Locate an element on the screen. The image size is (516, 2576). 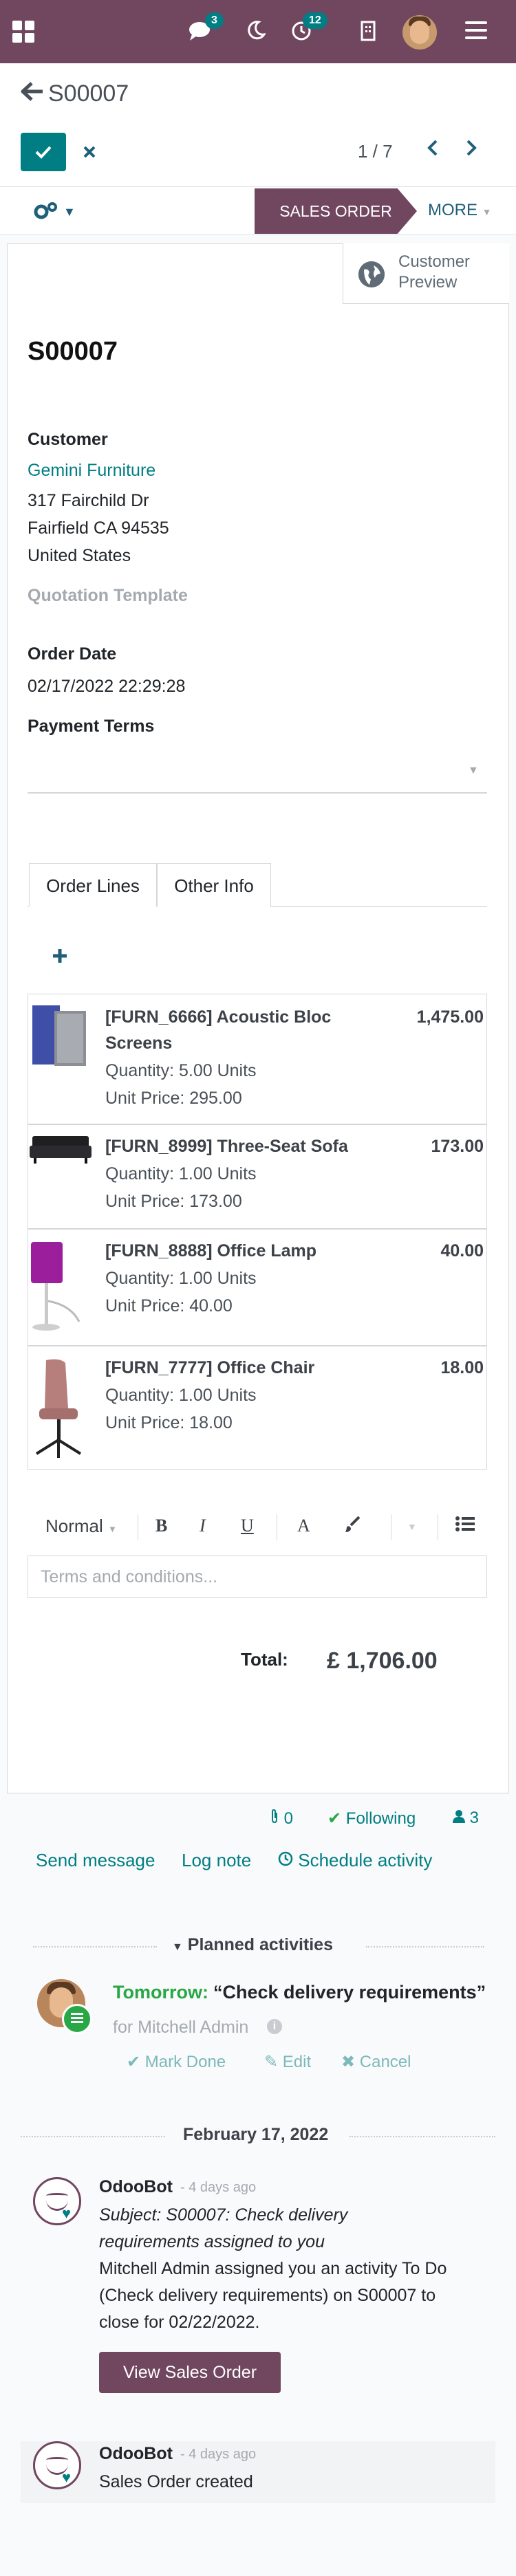
line-subtotal: 40.00 is located at coordinates (462, 1250).